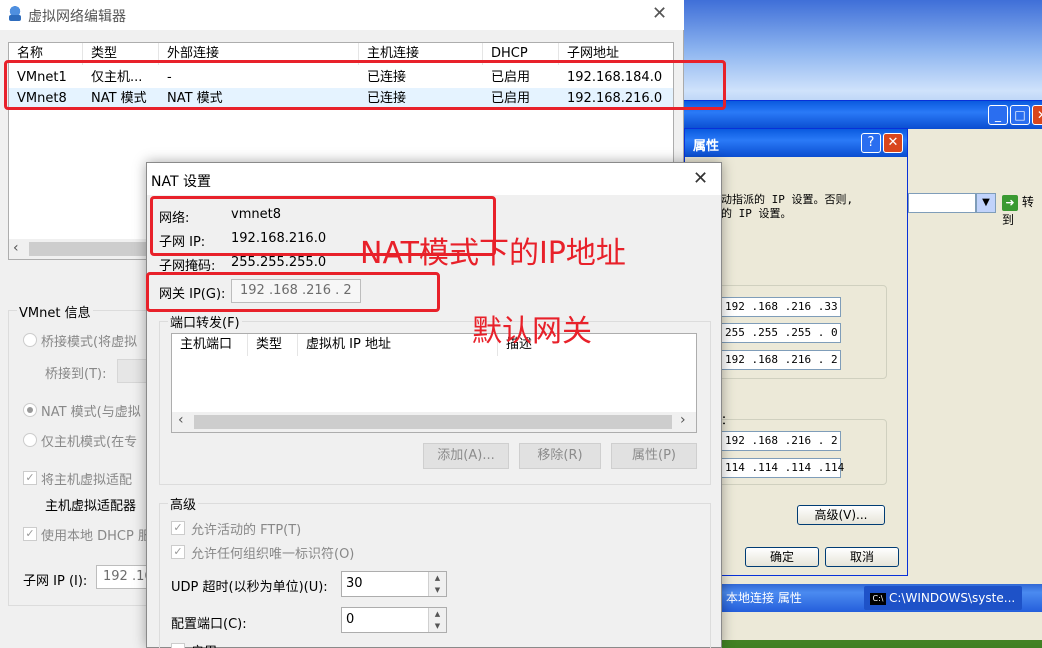  Describe the element at coordinates (87, 480) in the screenshot. I see `connect-adapter-label: 将主机虚拟适配` at that location.